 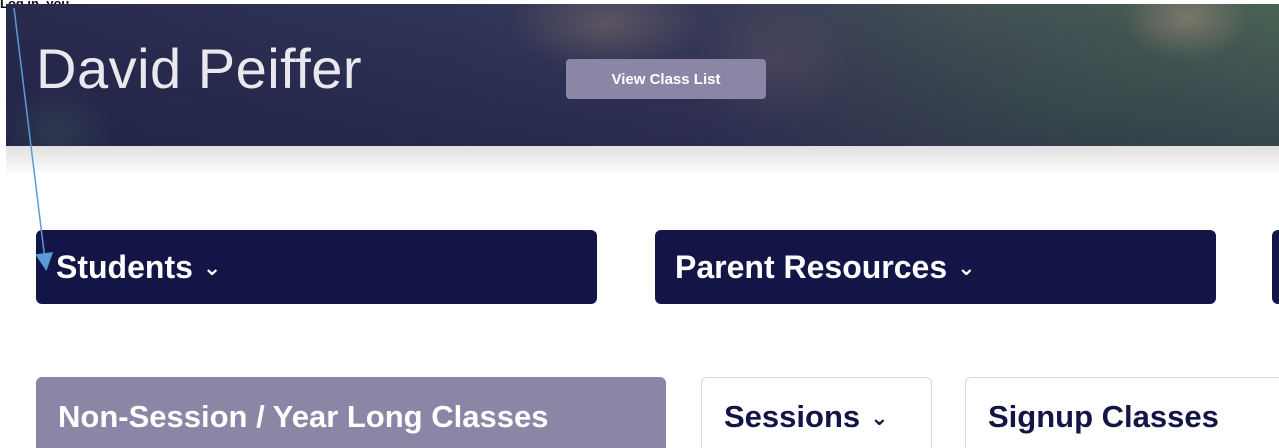 I want to click on view-class-list-button: View Class List, so click(x=666, y=79).